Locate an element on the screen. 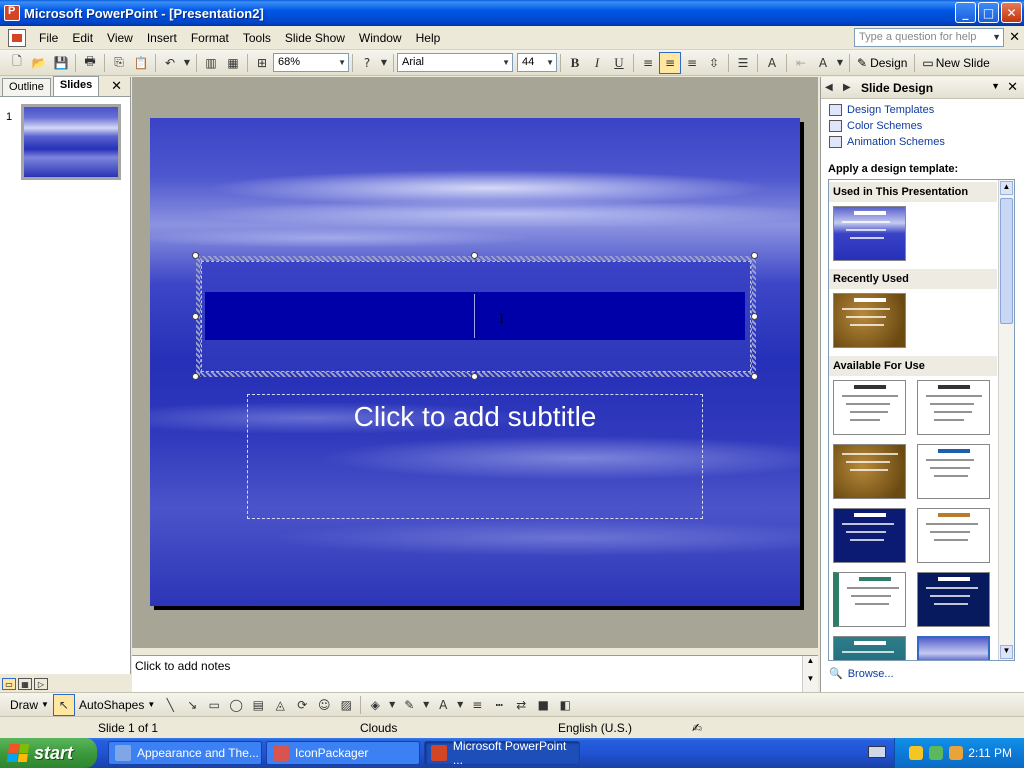 The image size is (1024, 768). scroll-down-icon: ▼ is located at coordinates (1006, 652).